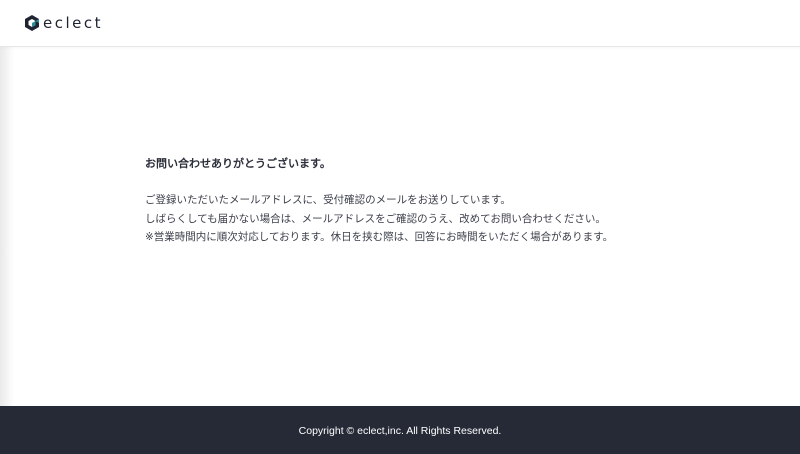 The image size is (800, 454). I want to click on page-title: お問い合わせありがとうございます。, so click(238, 163).